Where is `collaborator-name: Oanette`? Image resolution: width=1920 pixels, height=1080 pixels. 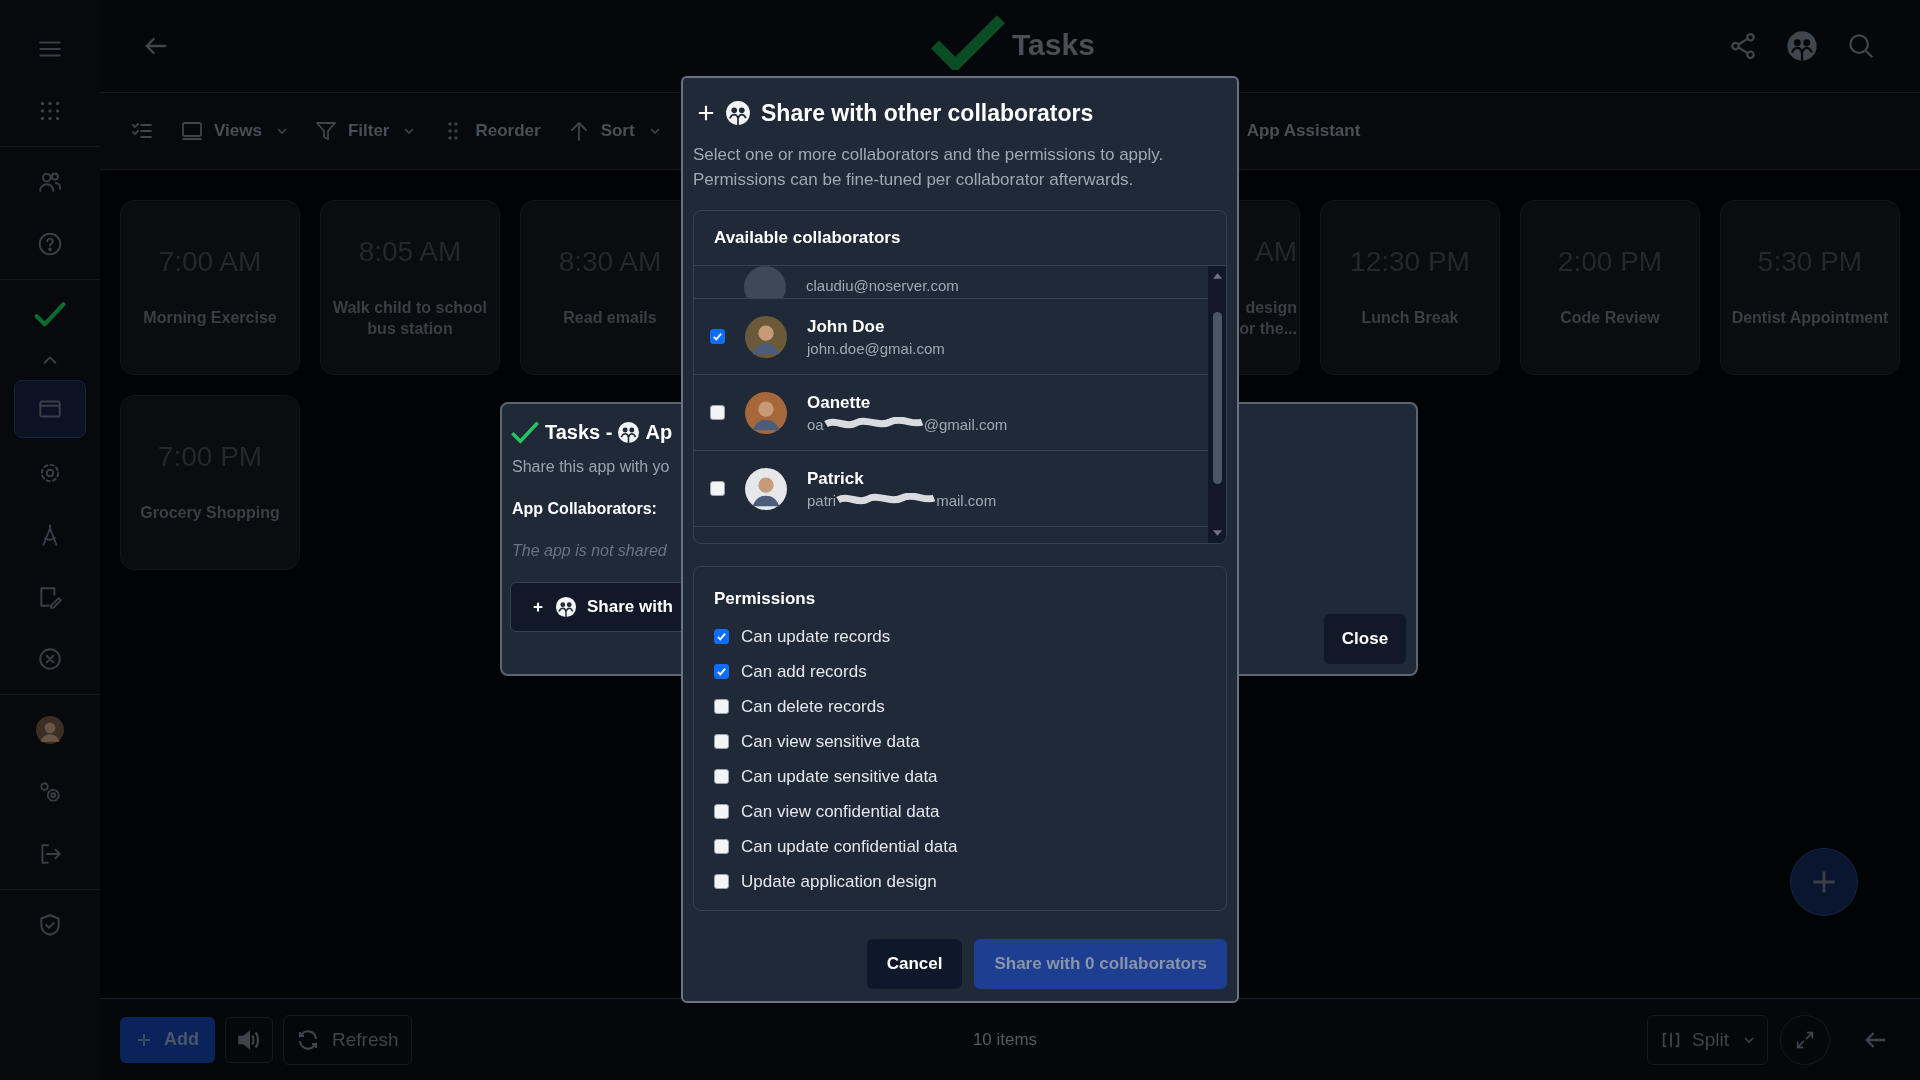 collaborator-name: Oanette is located at coordinates (839, 402).